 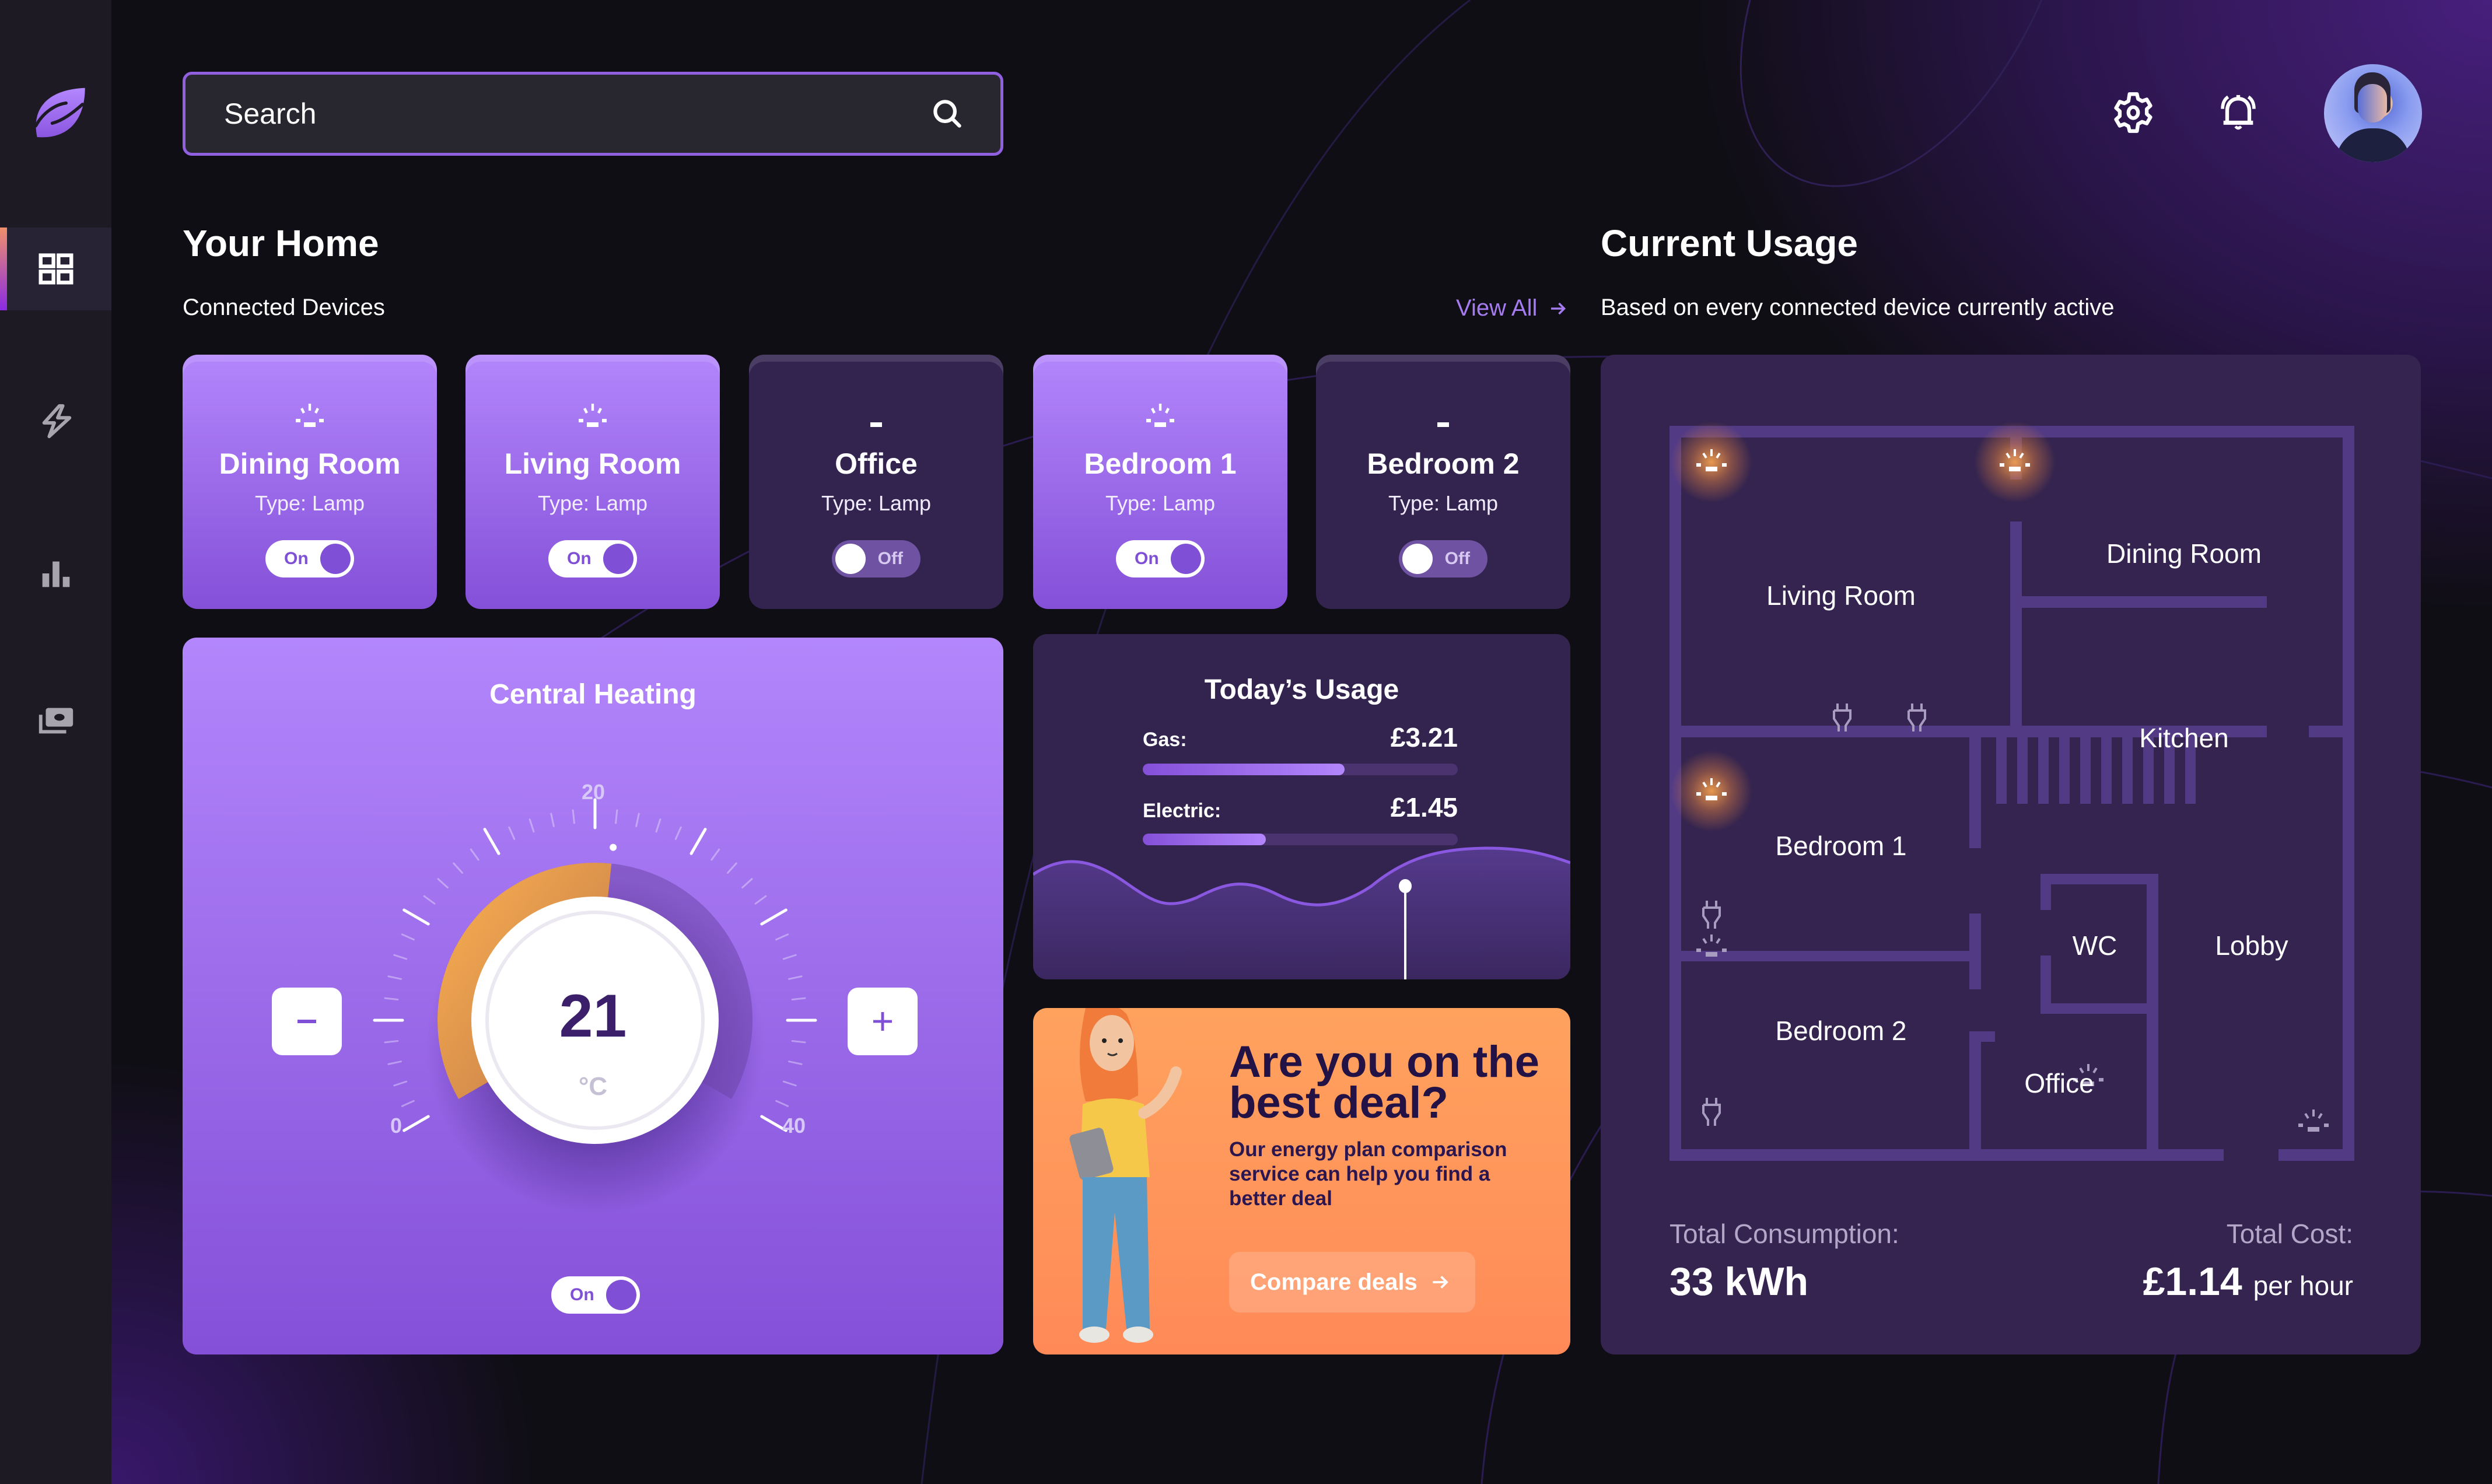 I want to click on wave-cursor-dot, so click(x=1405, y=886).